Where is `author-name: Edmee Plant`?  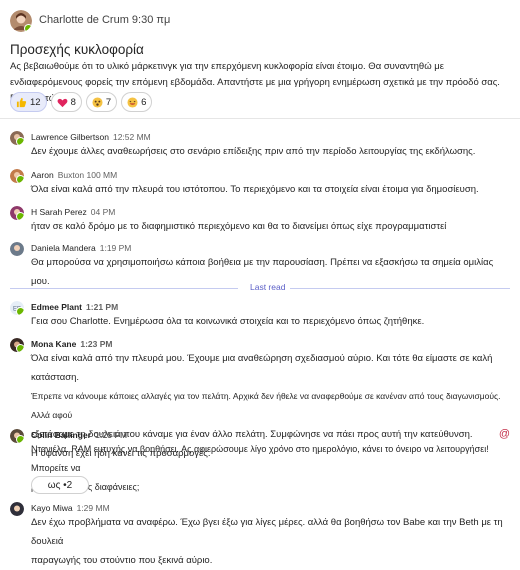
author-name: Edmee Plant is located at coordinates (57, 307).